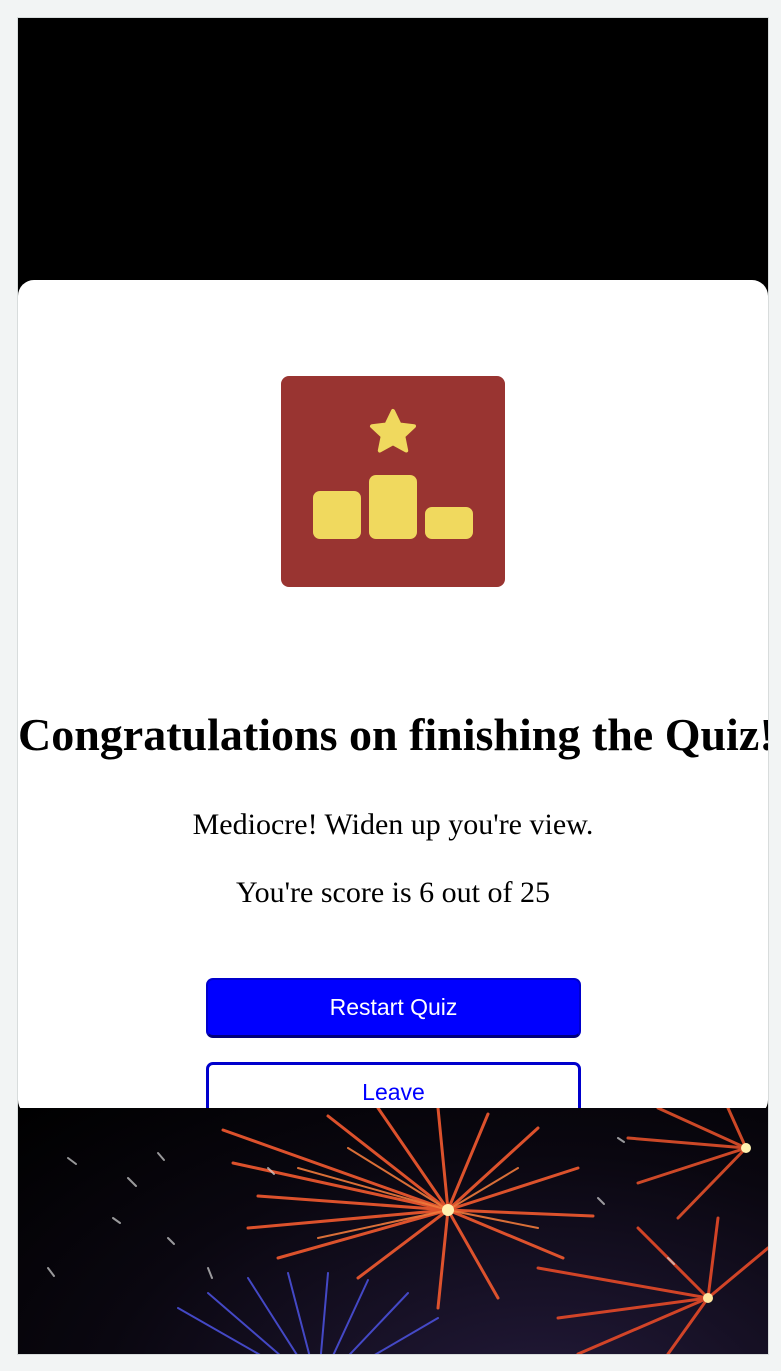 The width and height of the screenshot is (781, 1371). Describe the element at coordinates (393, 734) in the screenshot. I see `completion-title: Congratulations on finishing the Quiz!` at that location.